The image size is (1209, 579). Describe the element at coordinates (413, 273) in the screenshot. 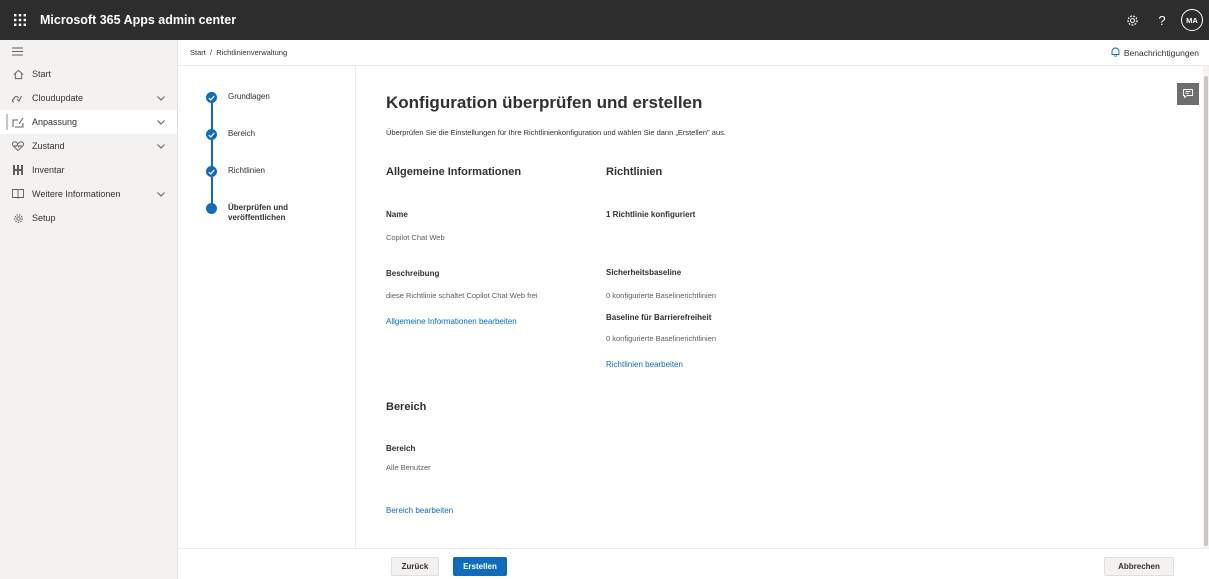

I see `description-label: Beschreibung` at that location.